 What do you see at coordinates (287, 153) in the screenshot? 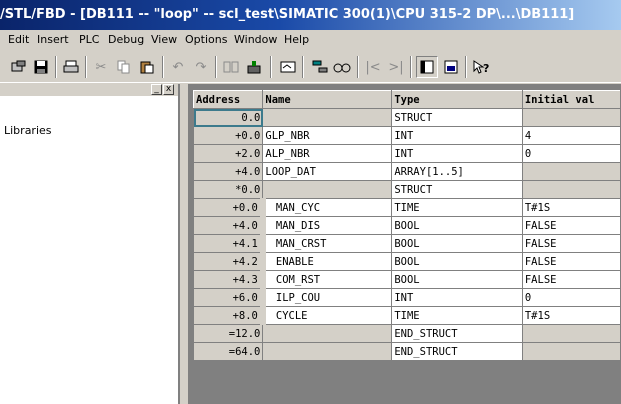
I see `name-text: ALP_NBR` at bounding box center [287, 153].